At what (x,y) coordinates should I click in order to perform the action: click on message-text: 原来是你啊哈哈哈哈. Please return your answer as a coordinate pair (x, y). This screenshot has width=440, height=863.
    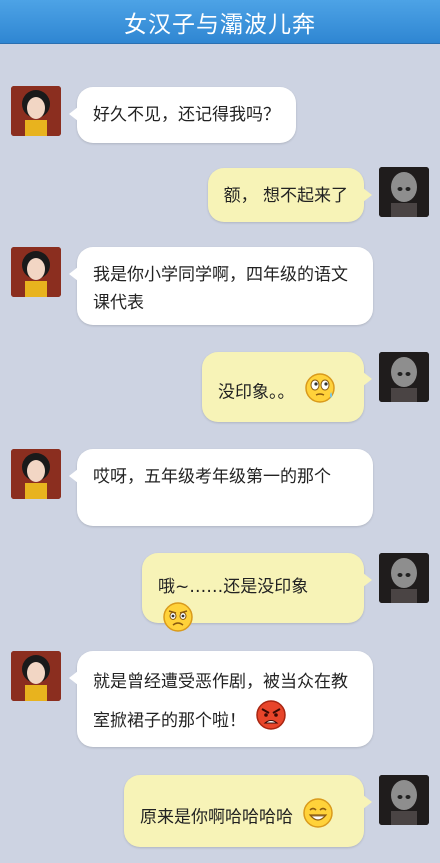
    Looking at the image, I should click on (216, 817).